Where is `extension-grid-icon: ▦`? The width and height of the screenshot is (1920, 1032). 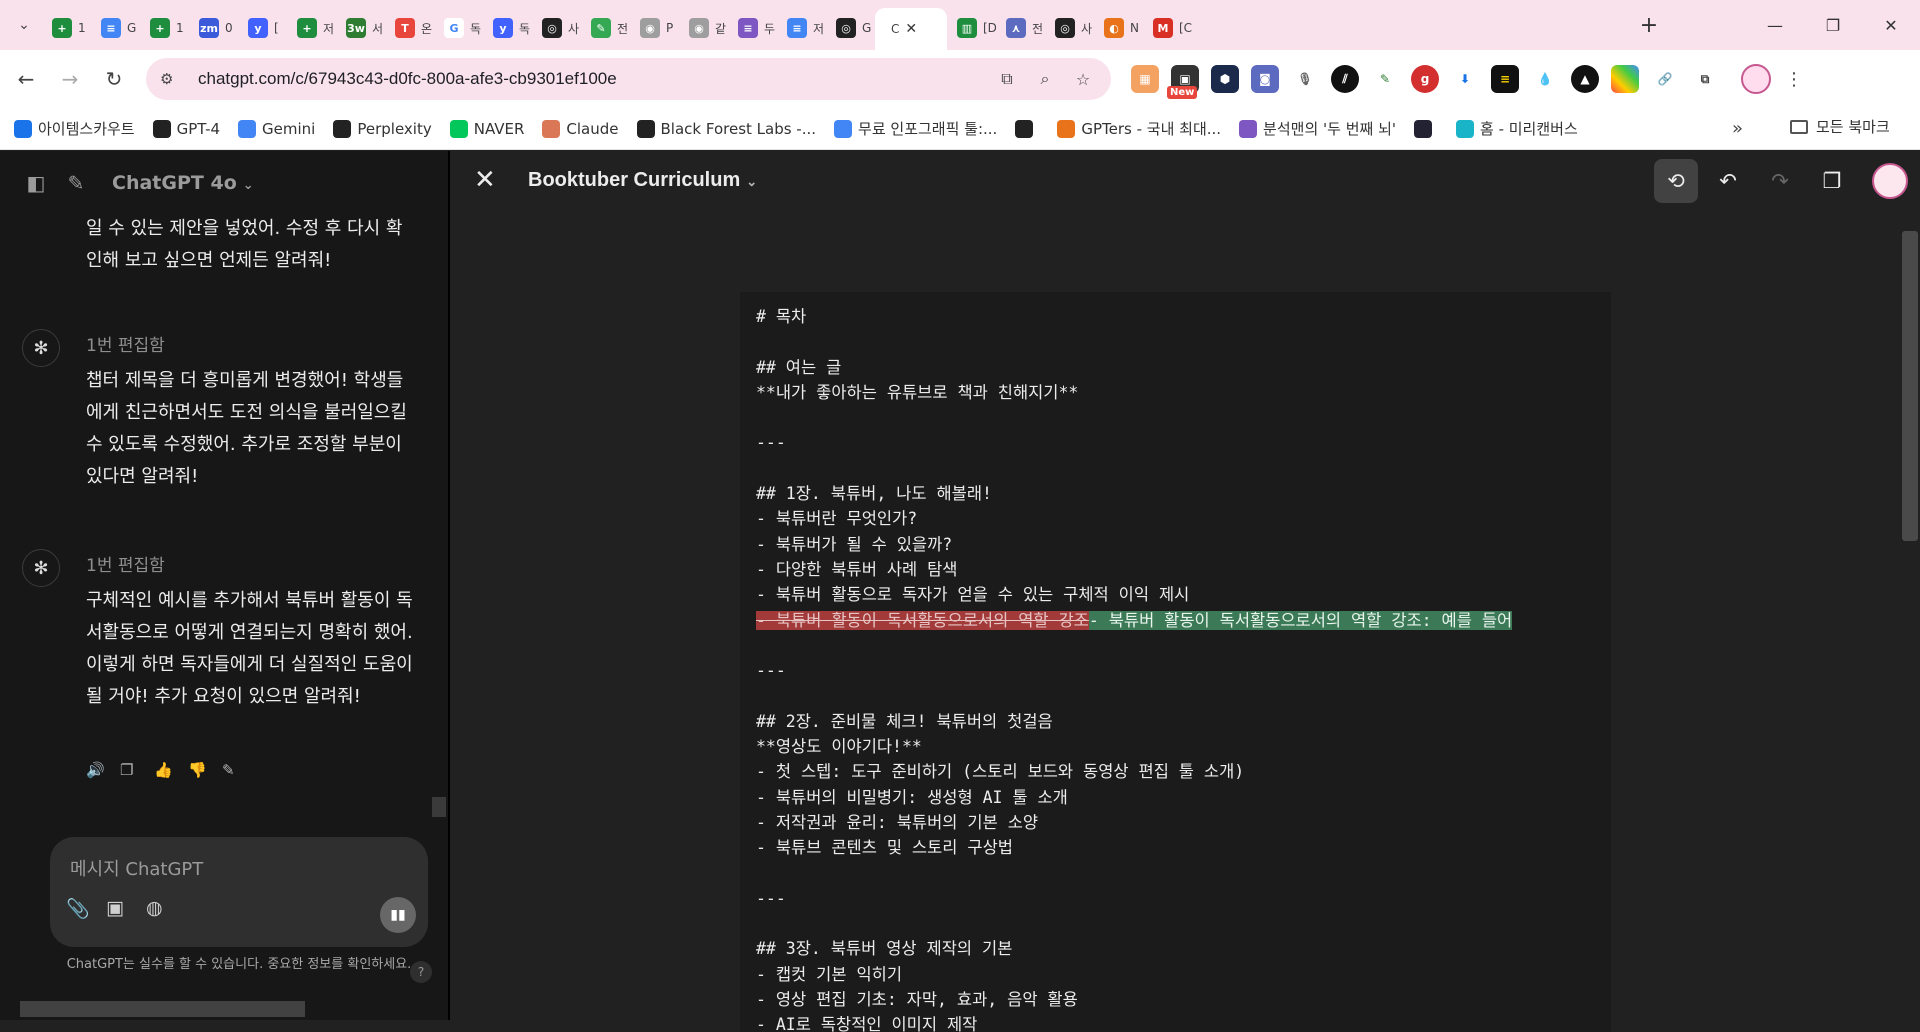
extension-grid-icon: ▦ is located at coordinates (1145, 79).